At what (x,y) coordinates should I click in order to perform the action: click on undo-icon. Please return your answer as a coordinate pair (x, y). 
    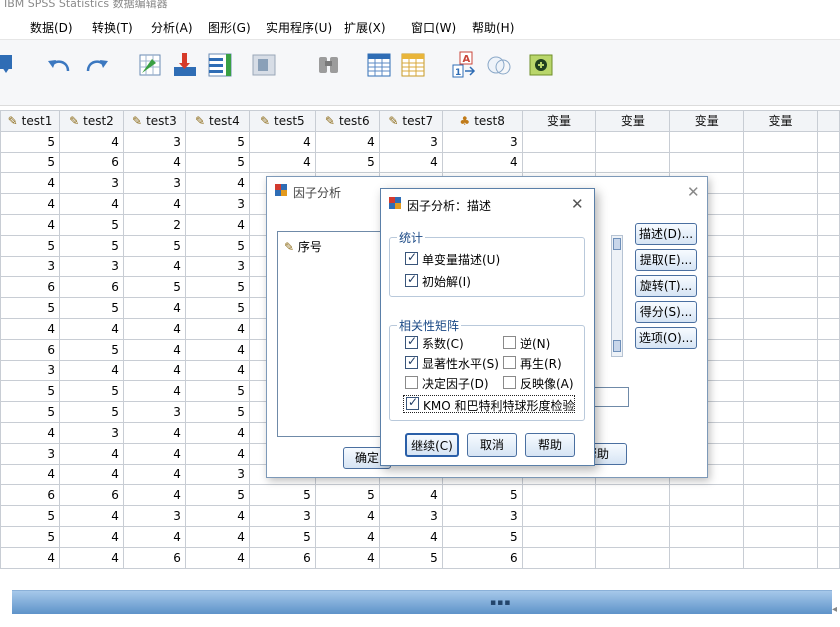
    Looking at the image, I should click on (59, 65).